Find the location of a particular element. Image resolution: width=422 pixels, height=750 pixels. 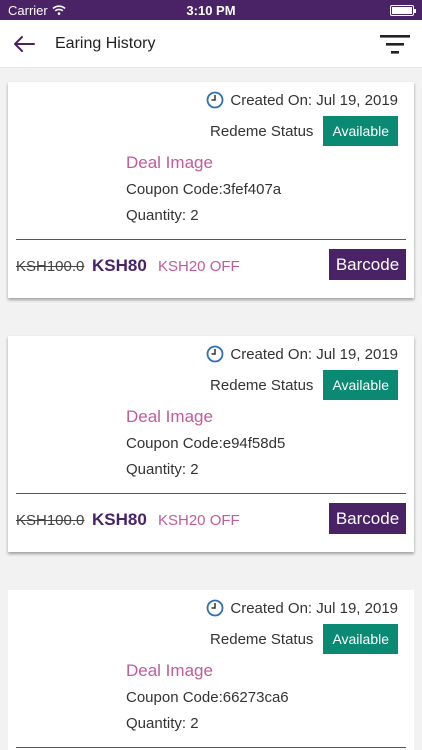

coupon-code: Coupon Code:66273ca6 is located at coordinates (207, 697).